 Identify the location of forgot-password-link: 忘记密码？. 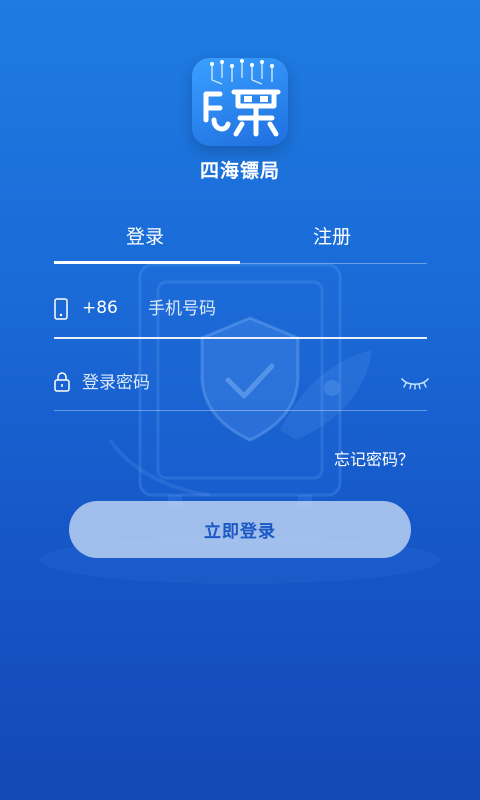
(374, 458).